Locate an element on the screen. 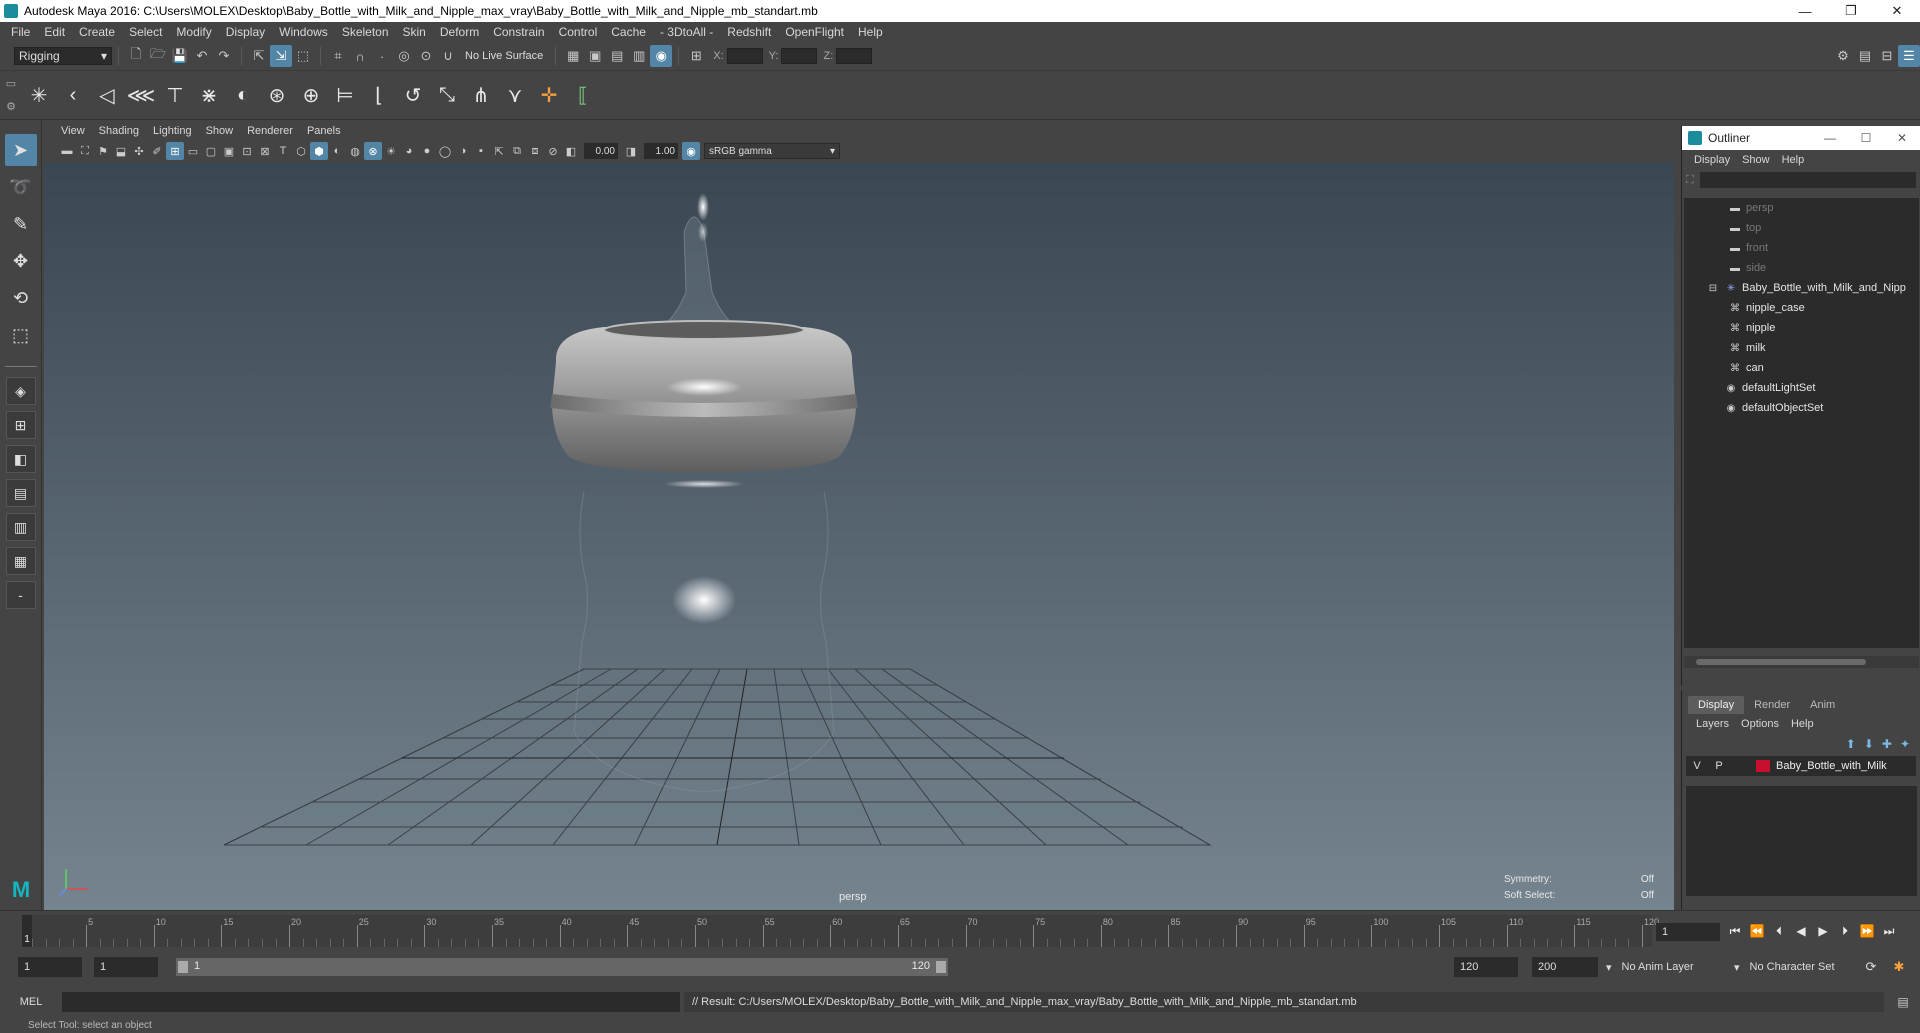 The height and width of the screenshot is (1033, 1920). menu-3dtoall: - 3DtoAll - is located at coordinates (686, 32).